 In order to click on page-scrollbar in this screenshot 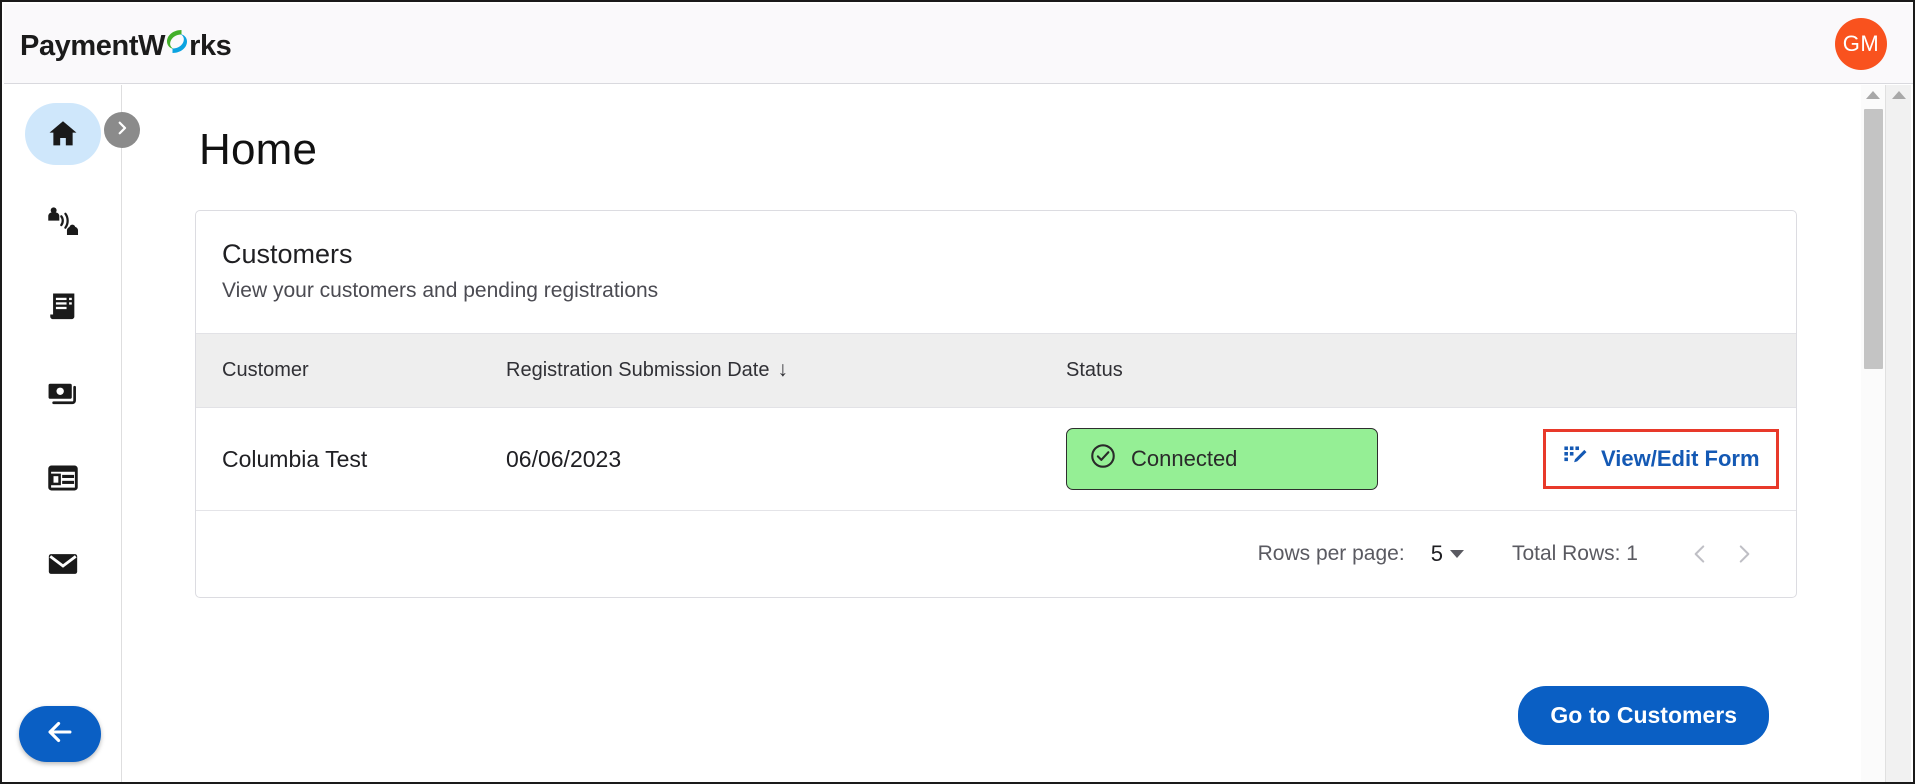, I will do `click(1898, 433)`.